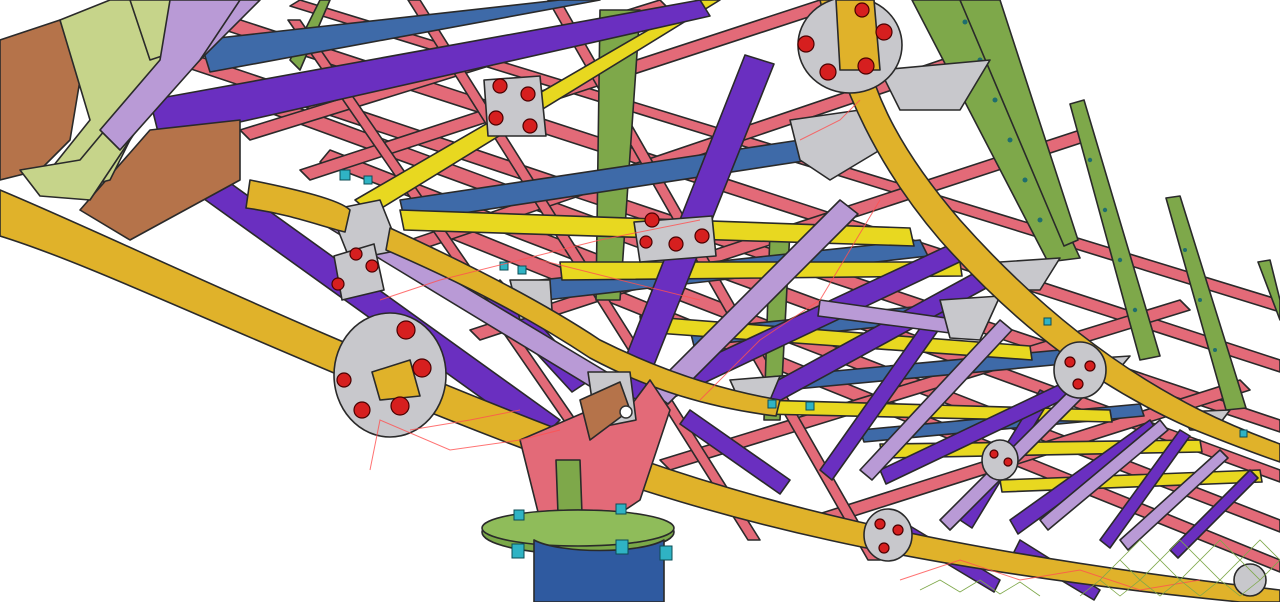  I want to click on column-hub, so click(595, 446).